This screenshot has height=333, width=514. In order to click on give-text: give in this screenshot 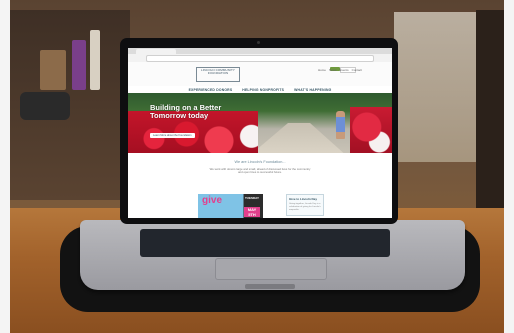, I will do `click(212, 200)`.